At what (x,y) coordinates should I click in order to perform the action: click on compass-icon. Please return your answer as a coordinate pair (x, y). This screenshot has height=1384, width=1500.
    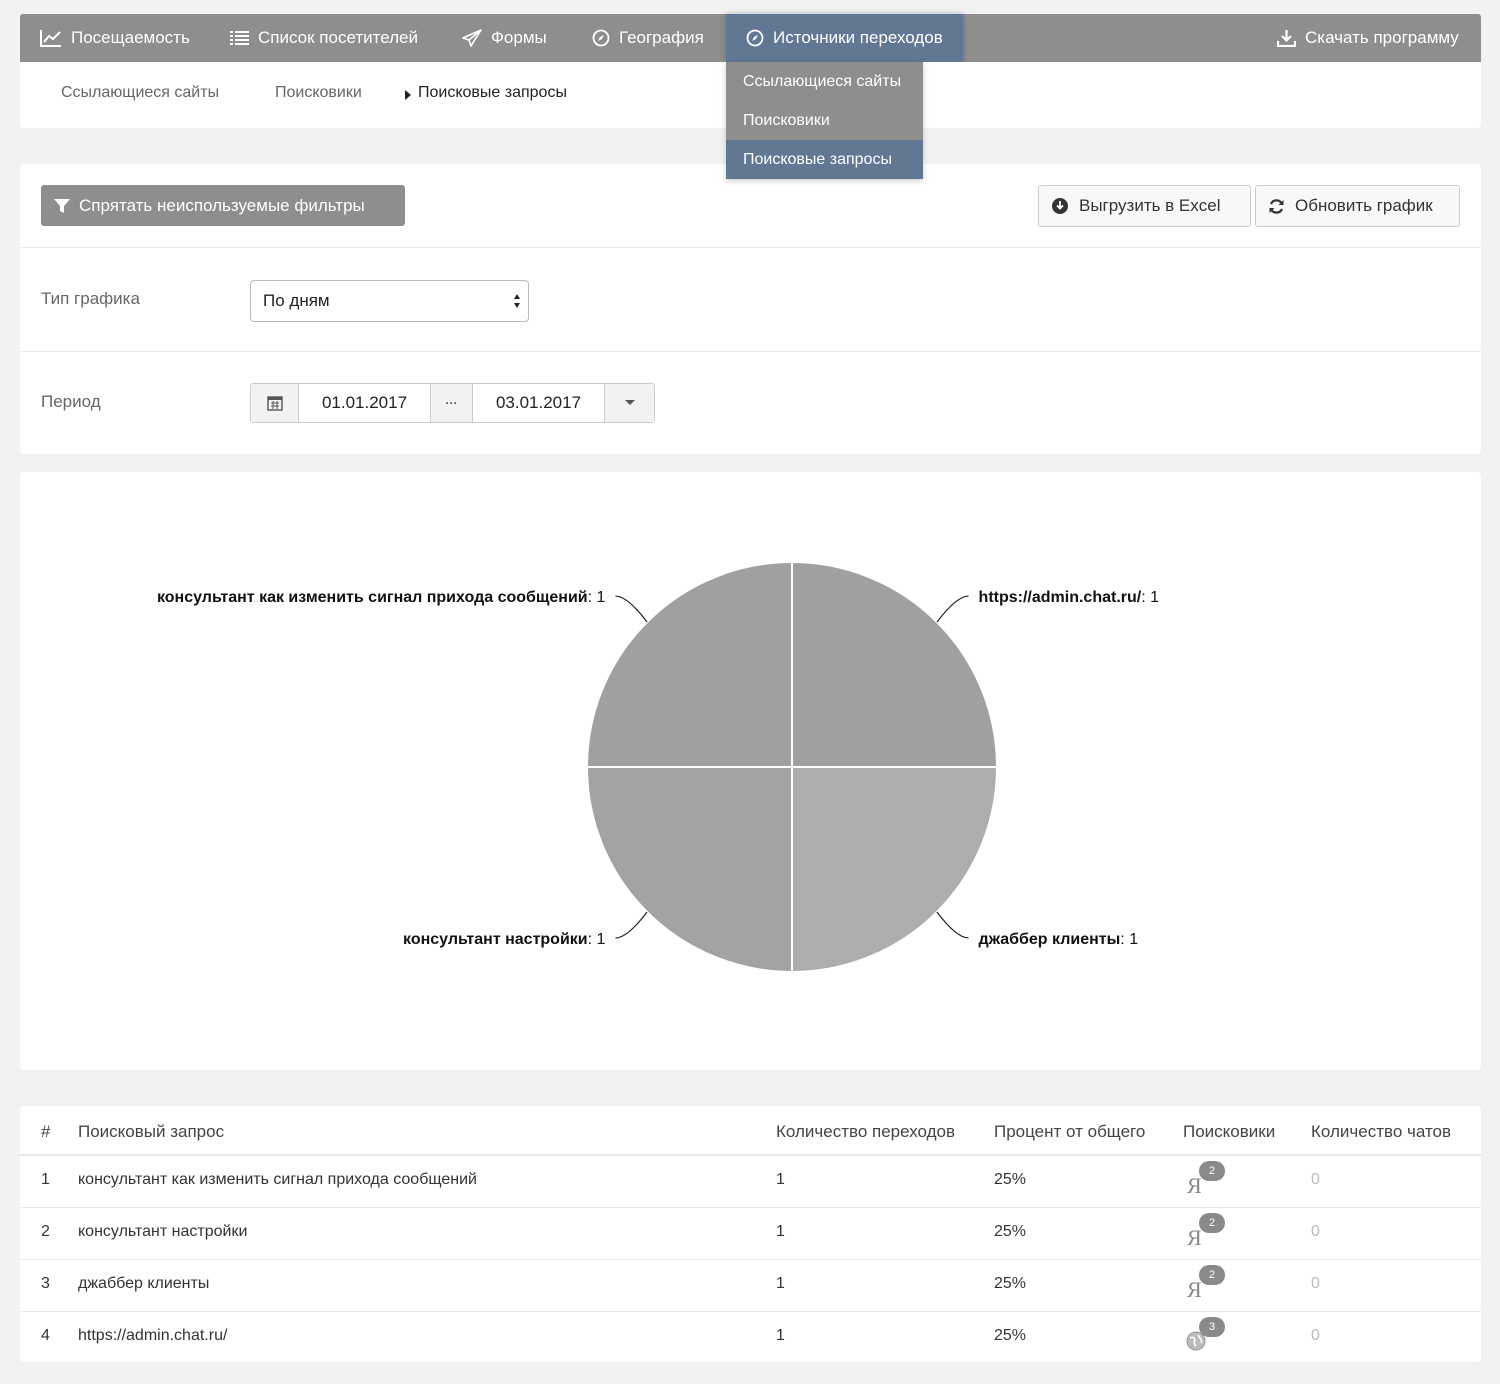
    Looking at the image, I should click on (601, 38).